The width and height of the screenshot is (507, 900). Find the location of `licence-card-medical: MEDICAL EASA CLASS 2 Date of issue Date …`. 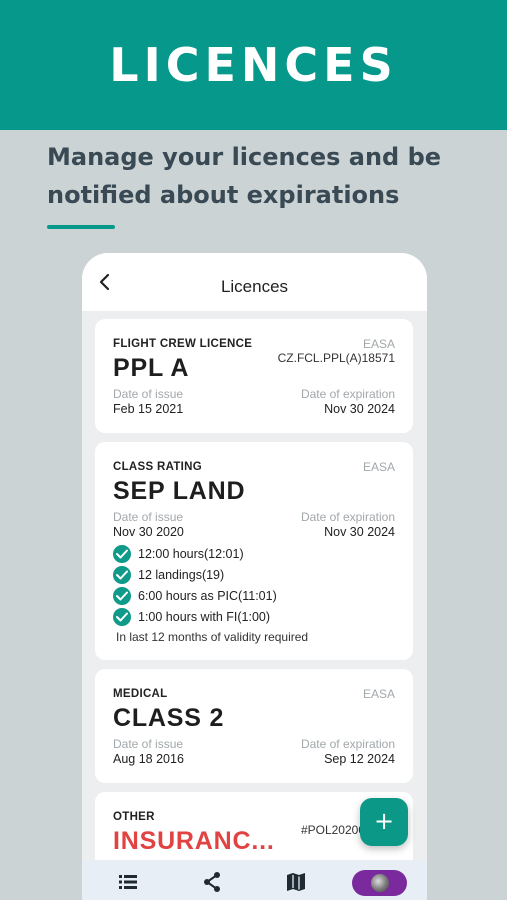

licence-card-medical: MEDICAL EASA CLASS 2 Date of issue Date … is located at coordinates (254, 726).